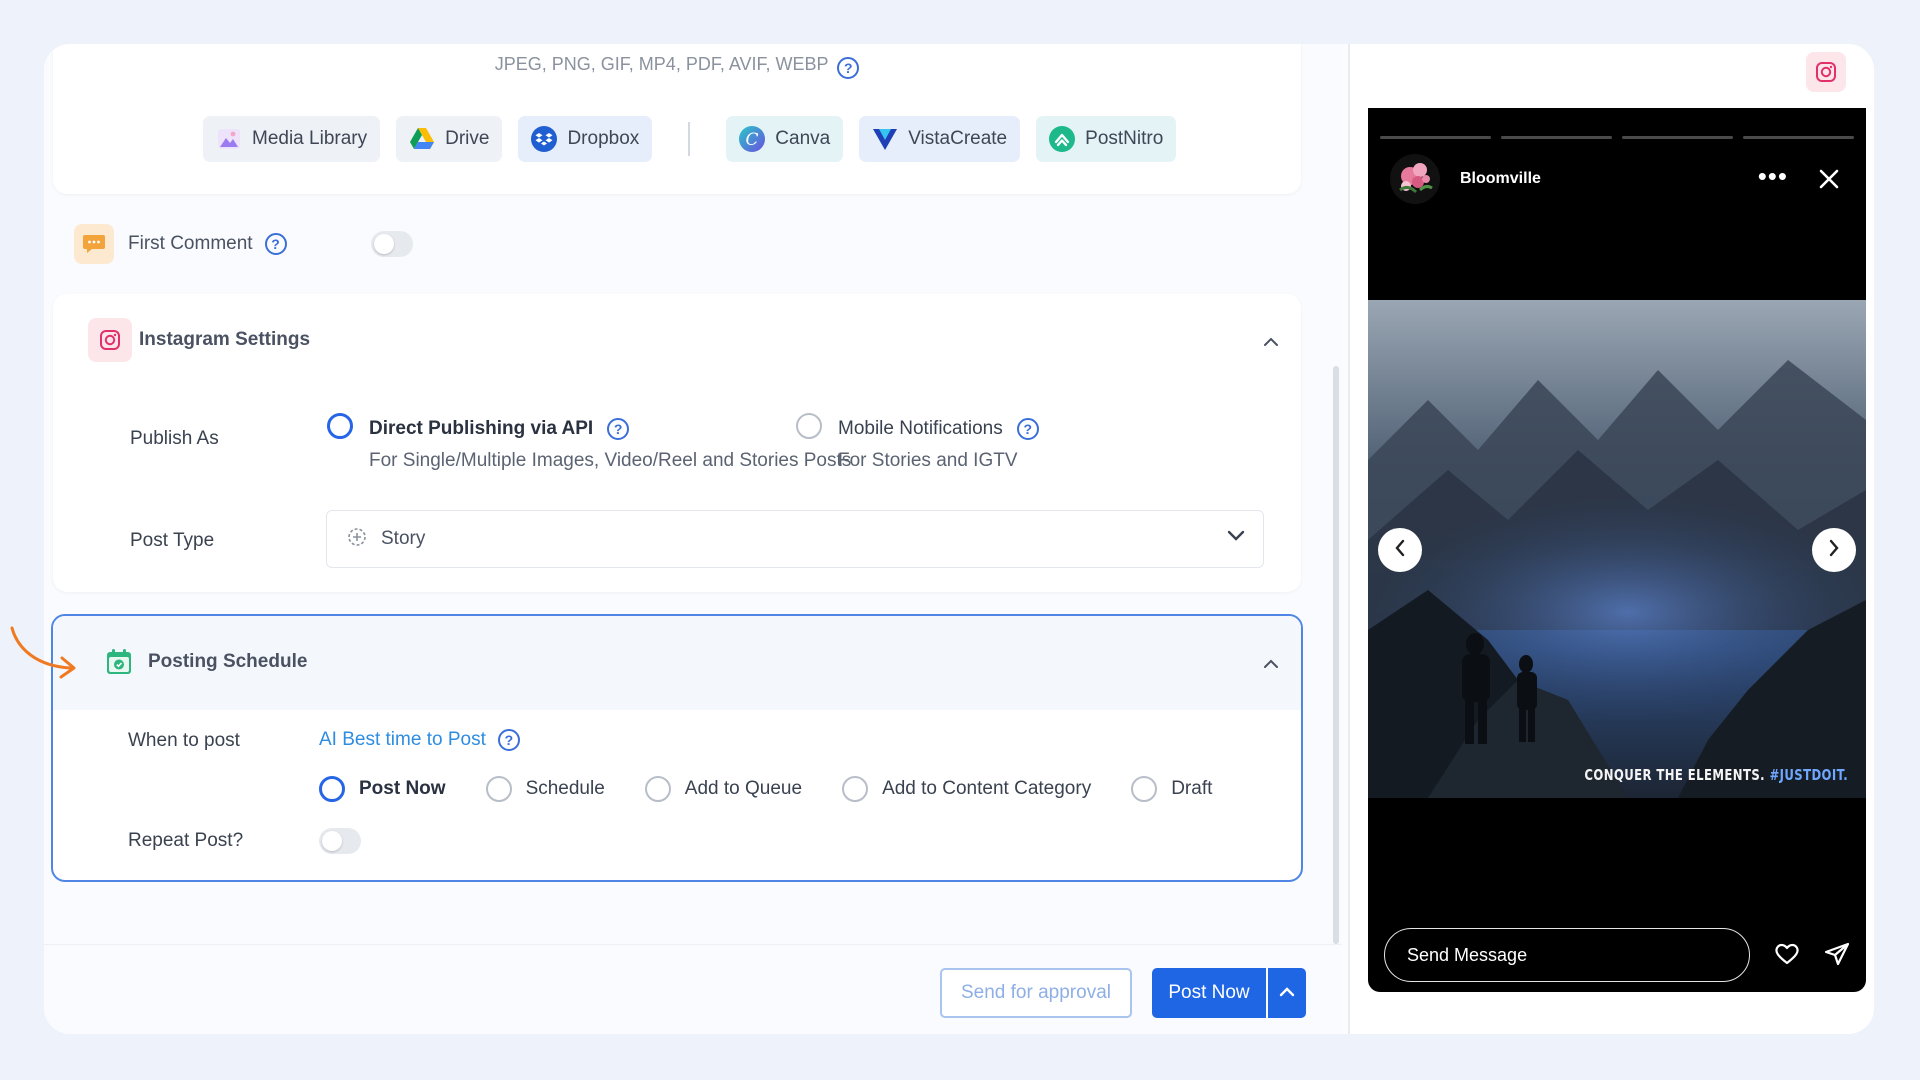 The height and width of the screenshot is (1080, 1920). Describe the element at coordinates (1500, 178) in the screenshot. I see `story-username: Bloomville` at that location.